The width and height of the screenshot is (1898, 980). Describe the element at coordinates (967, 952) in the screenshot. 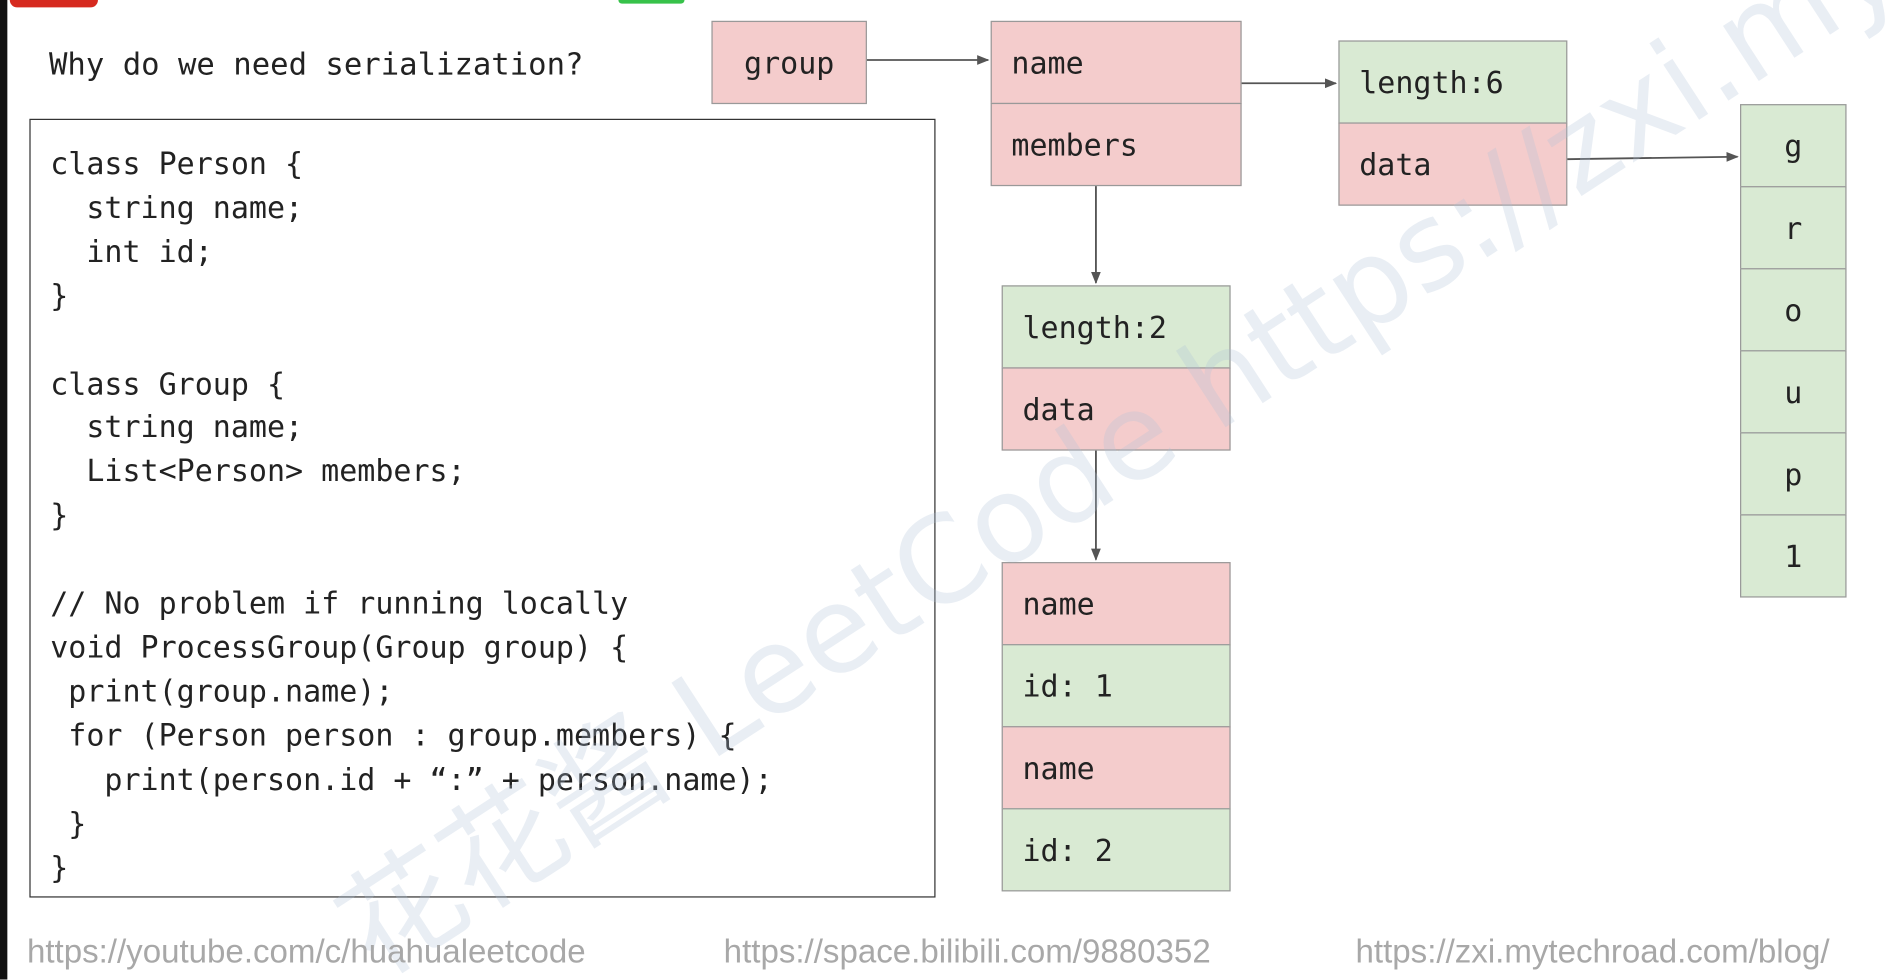

I see `footer-link-bilibili: https://space.bilibili.com/9880352` at that location.